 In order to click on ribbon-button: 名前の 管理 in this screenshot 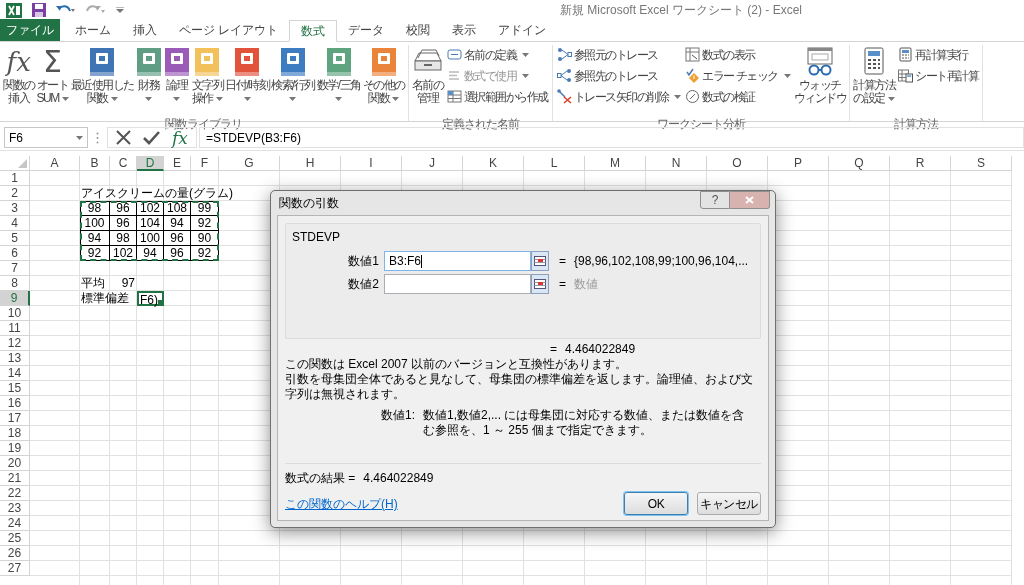, I will do `click(427, 80)`.